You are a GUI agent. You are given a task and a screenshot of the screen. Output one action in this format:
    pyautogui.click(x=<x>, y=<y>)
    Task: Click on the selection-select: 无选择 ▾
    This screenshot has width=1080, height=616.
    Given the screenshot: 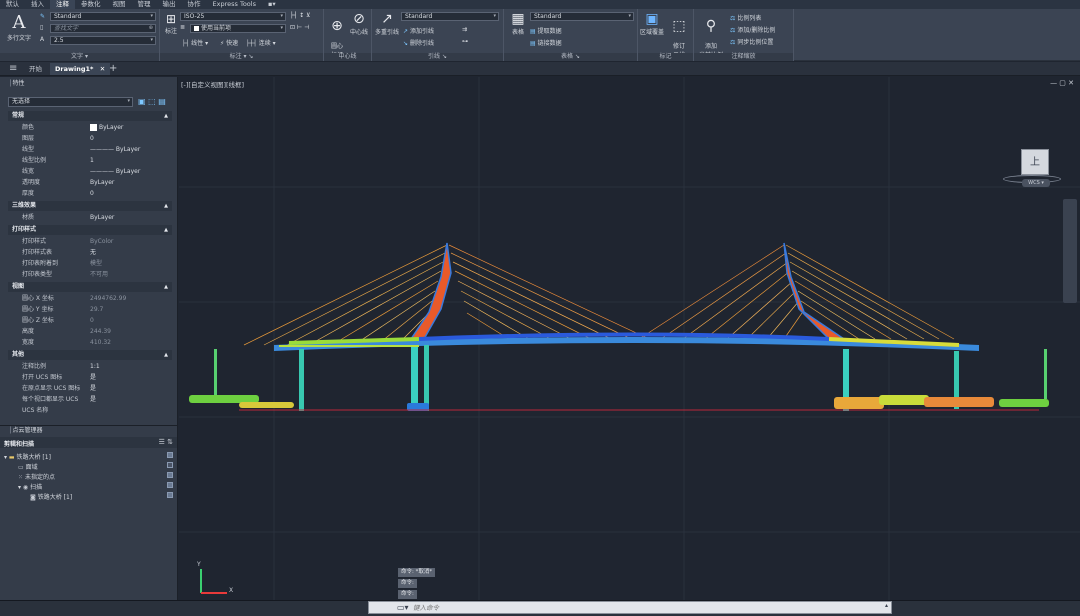 What is the action you would take?
    pyautogui.click(x=70, y=102)
    